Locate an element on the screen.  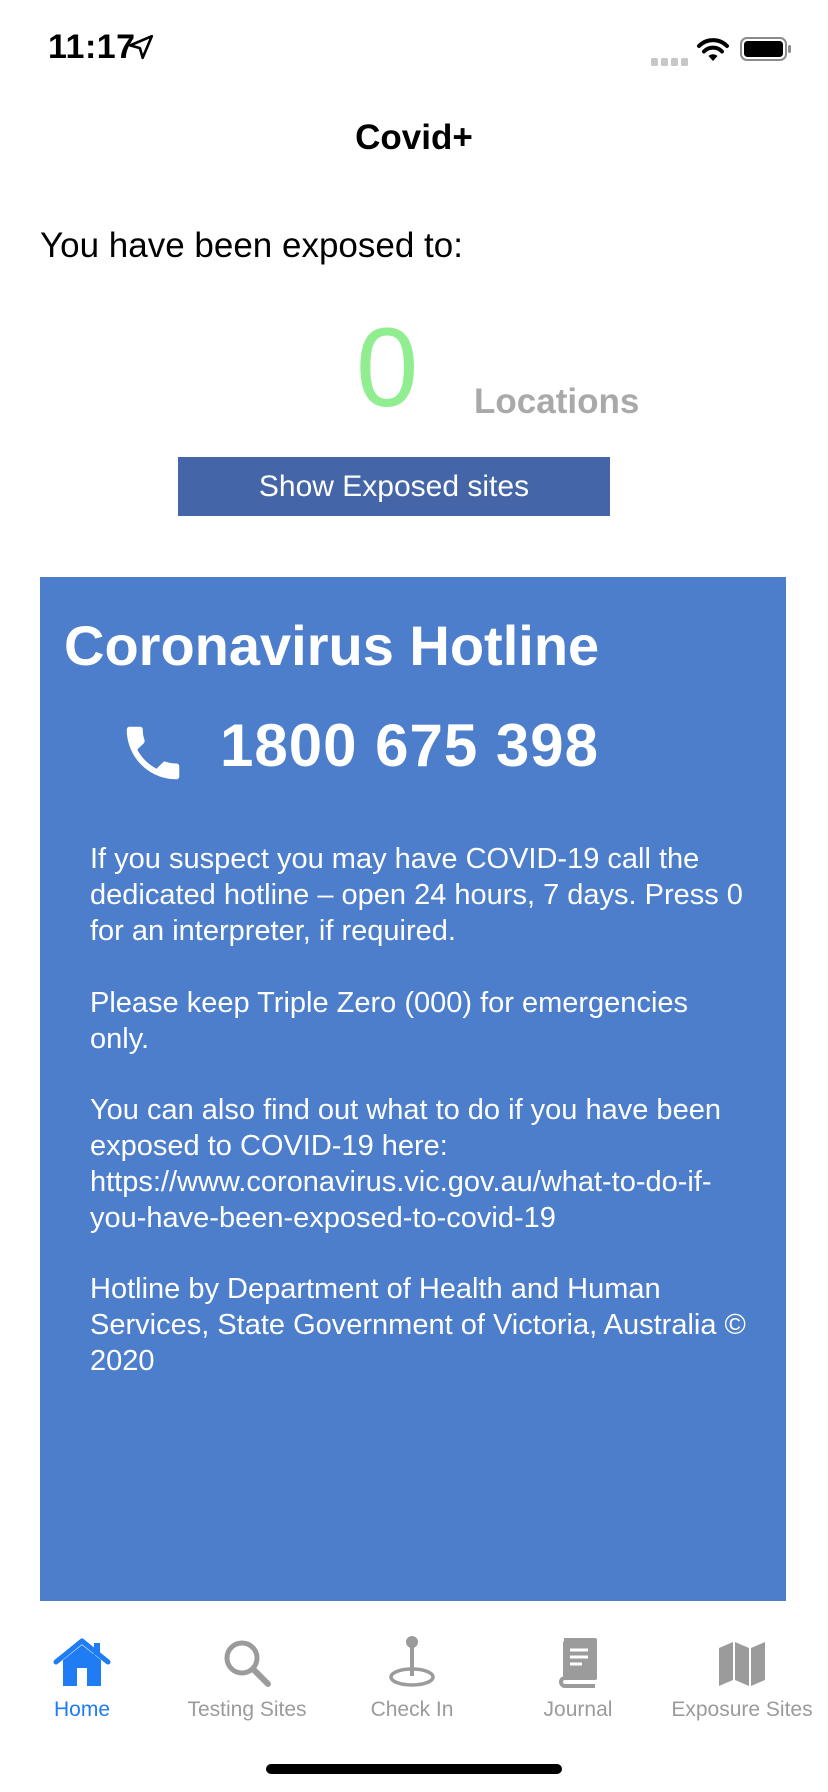
tab-testing-sites: Testing Sites is located at coordinates (247, 1664).